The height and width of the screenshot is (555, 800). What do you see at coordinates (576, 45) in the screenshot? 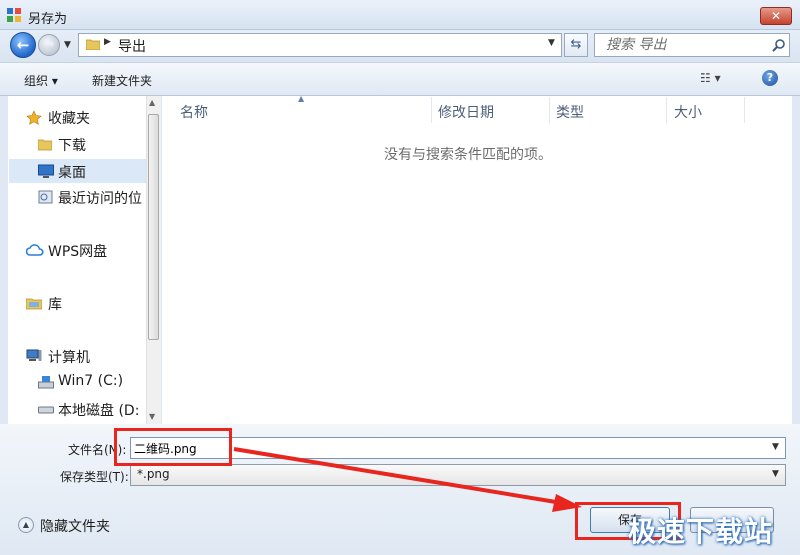
I see `refresh-button: ⇆` at bounding box center [576, 45].